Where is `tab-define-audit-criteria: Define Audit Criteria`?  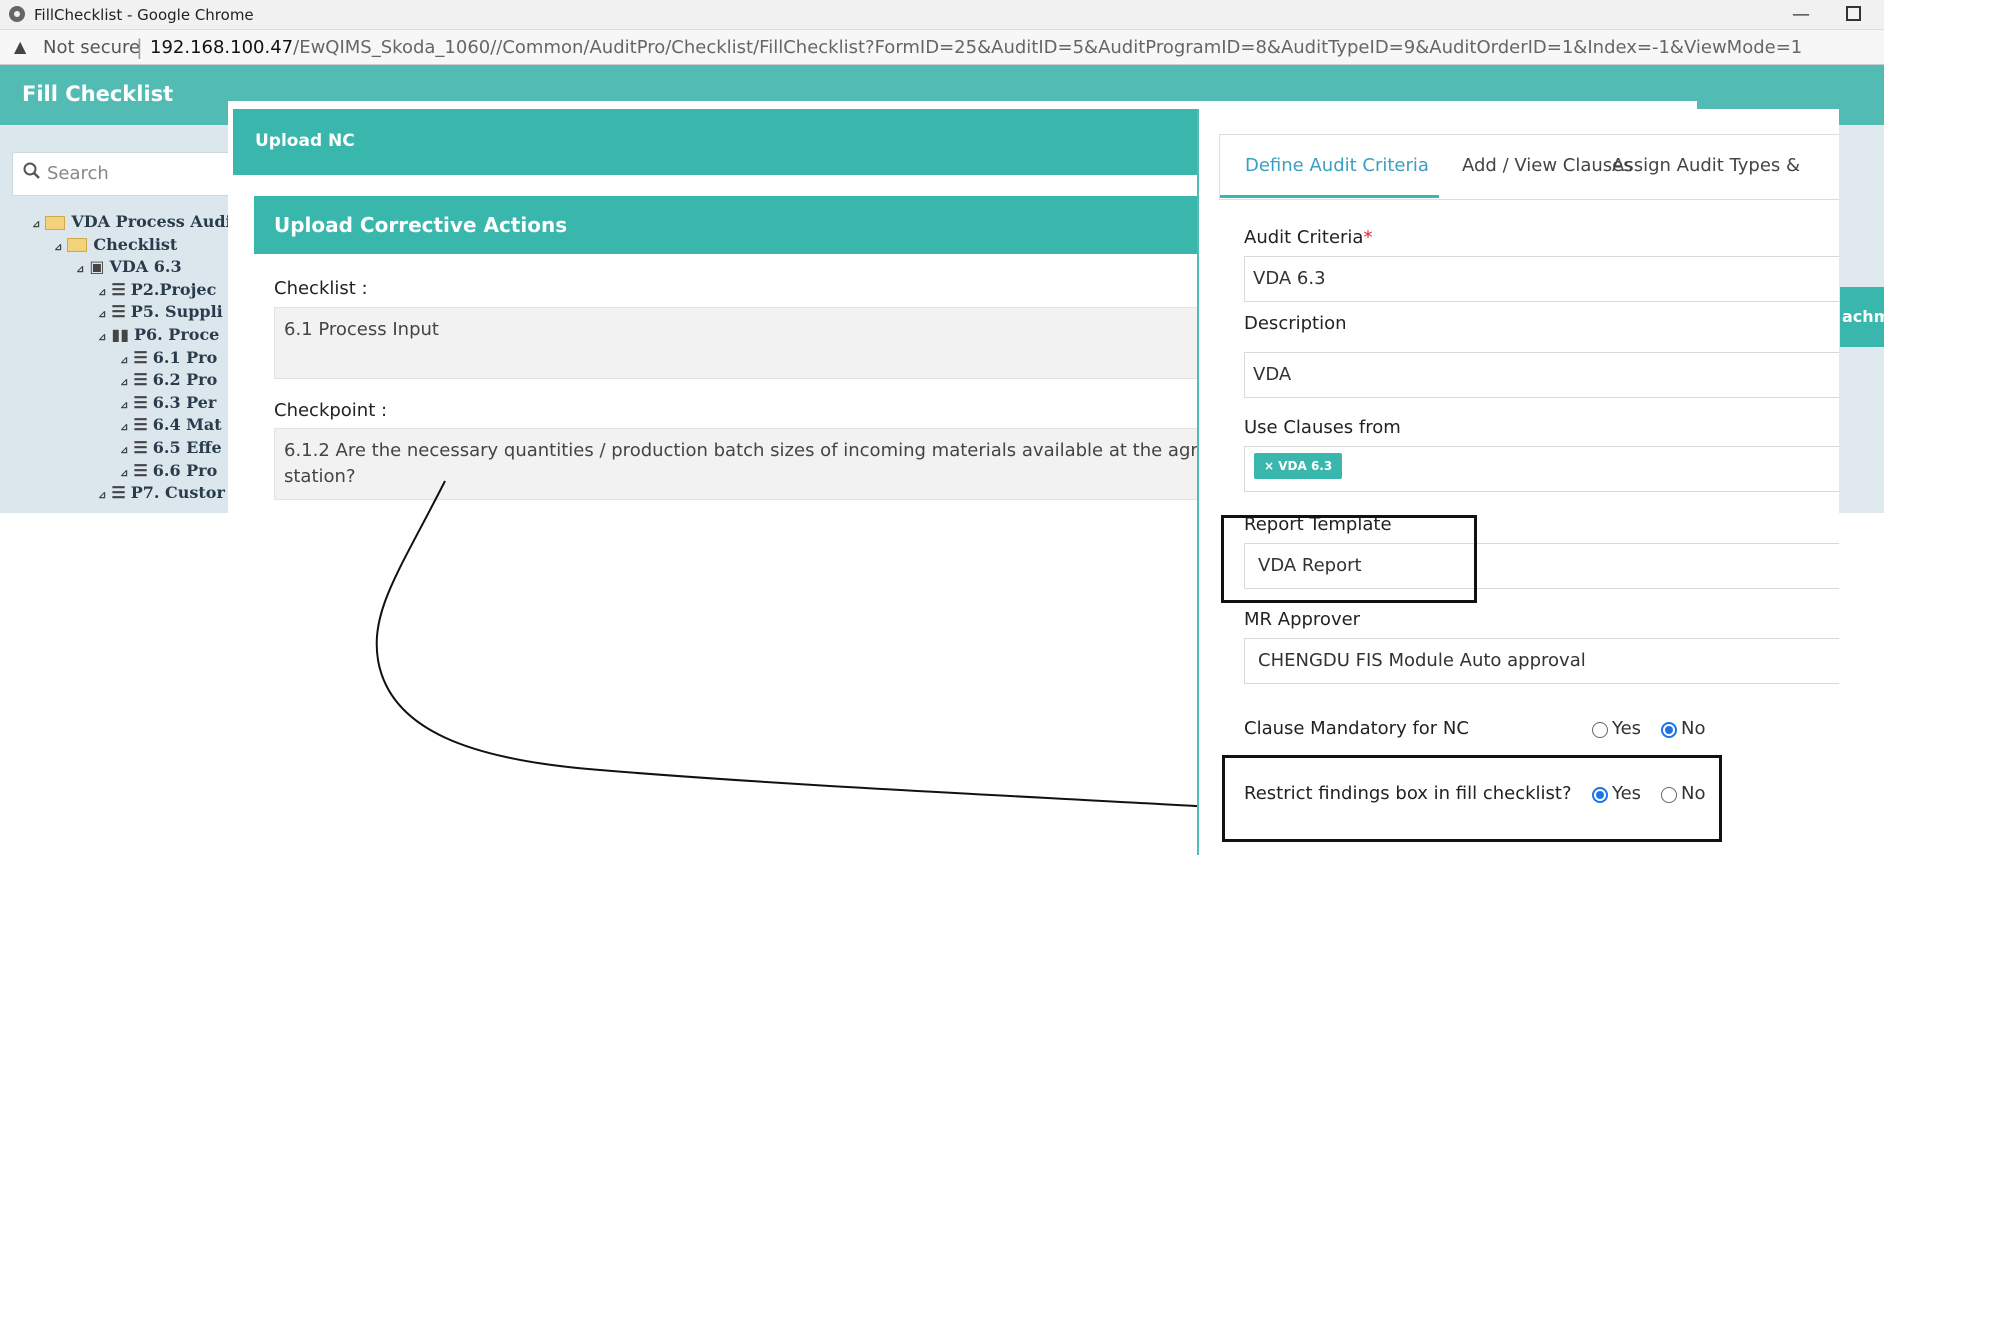 tab-define-audit-criteria: Define Audit Criteria is located at coordinates (1337, 165).